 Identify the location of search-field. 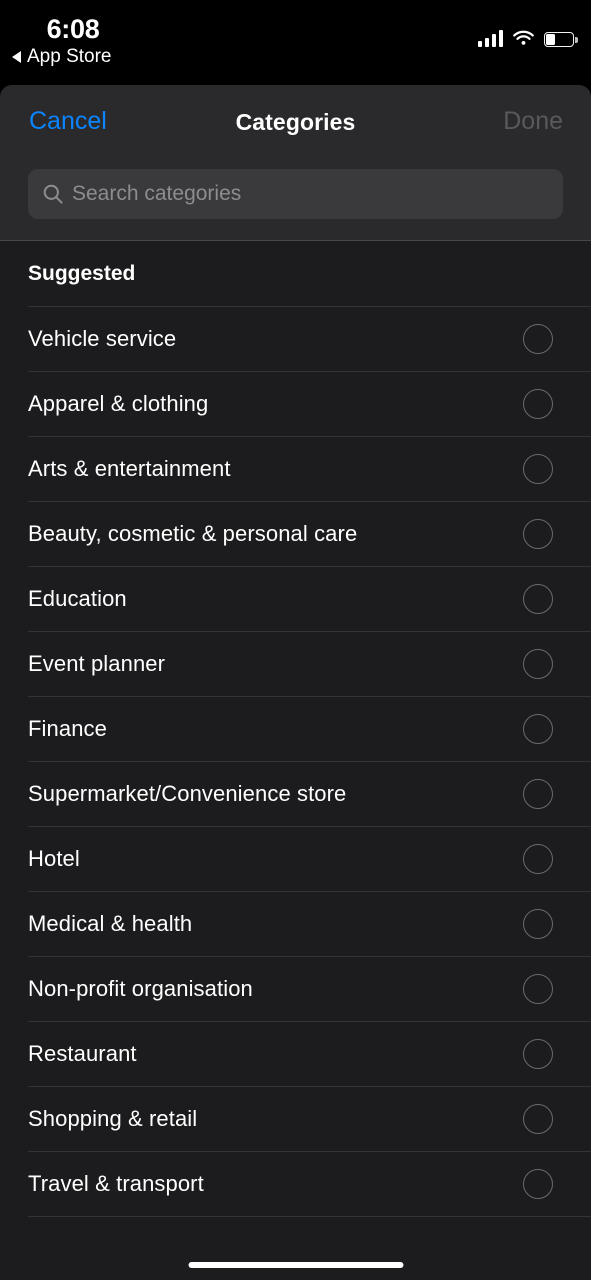
(295, 194).